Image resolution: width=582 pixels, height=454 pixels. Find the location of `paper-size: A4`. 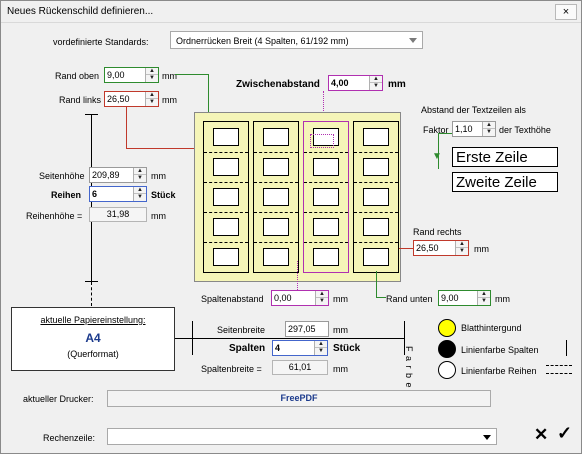

paper-size: A4 is located at coordinates (93, 338).